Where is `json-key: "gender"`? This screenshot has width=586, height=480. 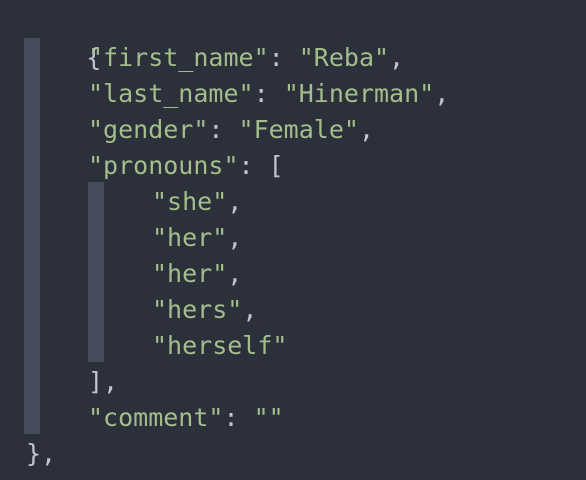
json-key: "gender" is located at coordinates (148, 129).